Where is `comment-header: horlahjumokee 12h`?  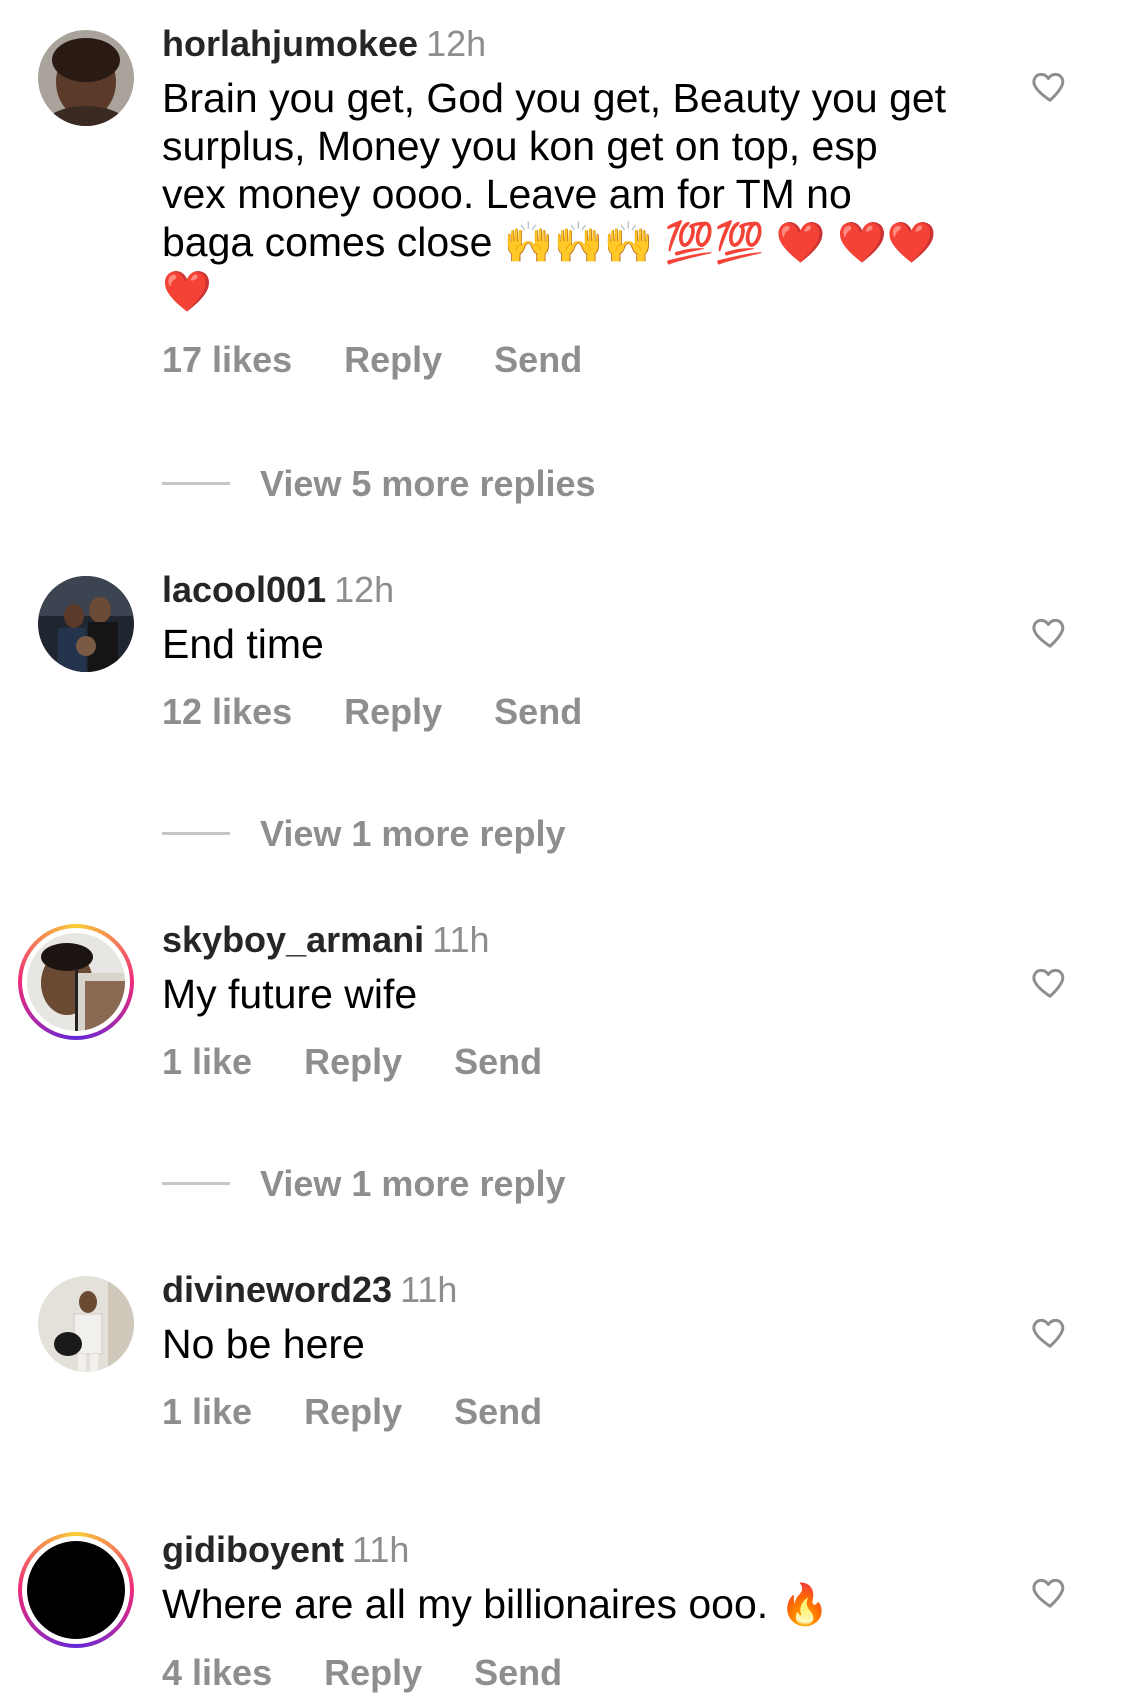
comment-header: horlahjumokee 12h is located at coordinates (562, 44).